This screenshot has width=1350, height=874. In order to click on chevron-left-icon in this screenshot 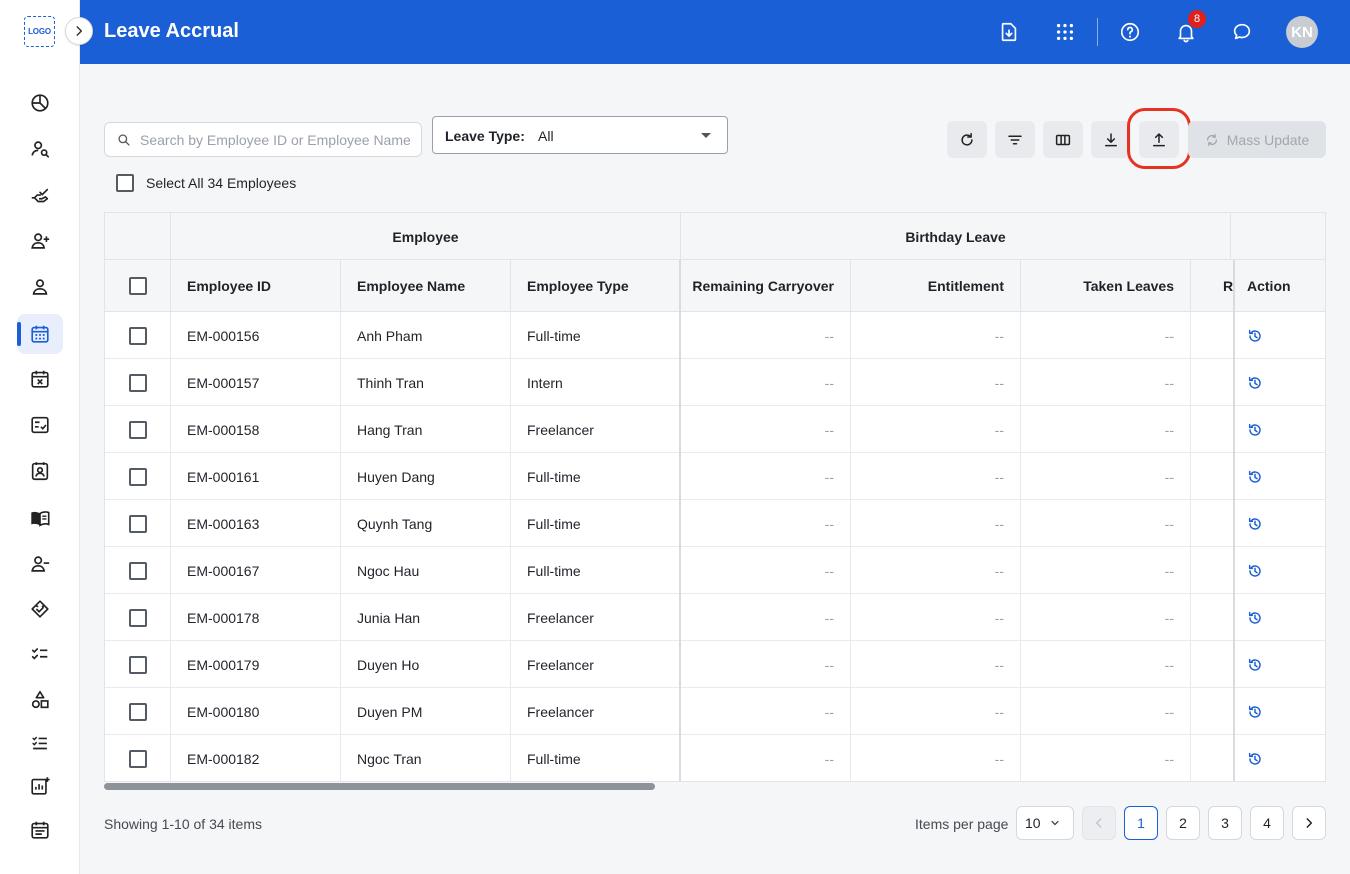, I will do `click(1098, 823)`.